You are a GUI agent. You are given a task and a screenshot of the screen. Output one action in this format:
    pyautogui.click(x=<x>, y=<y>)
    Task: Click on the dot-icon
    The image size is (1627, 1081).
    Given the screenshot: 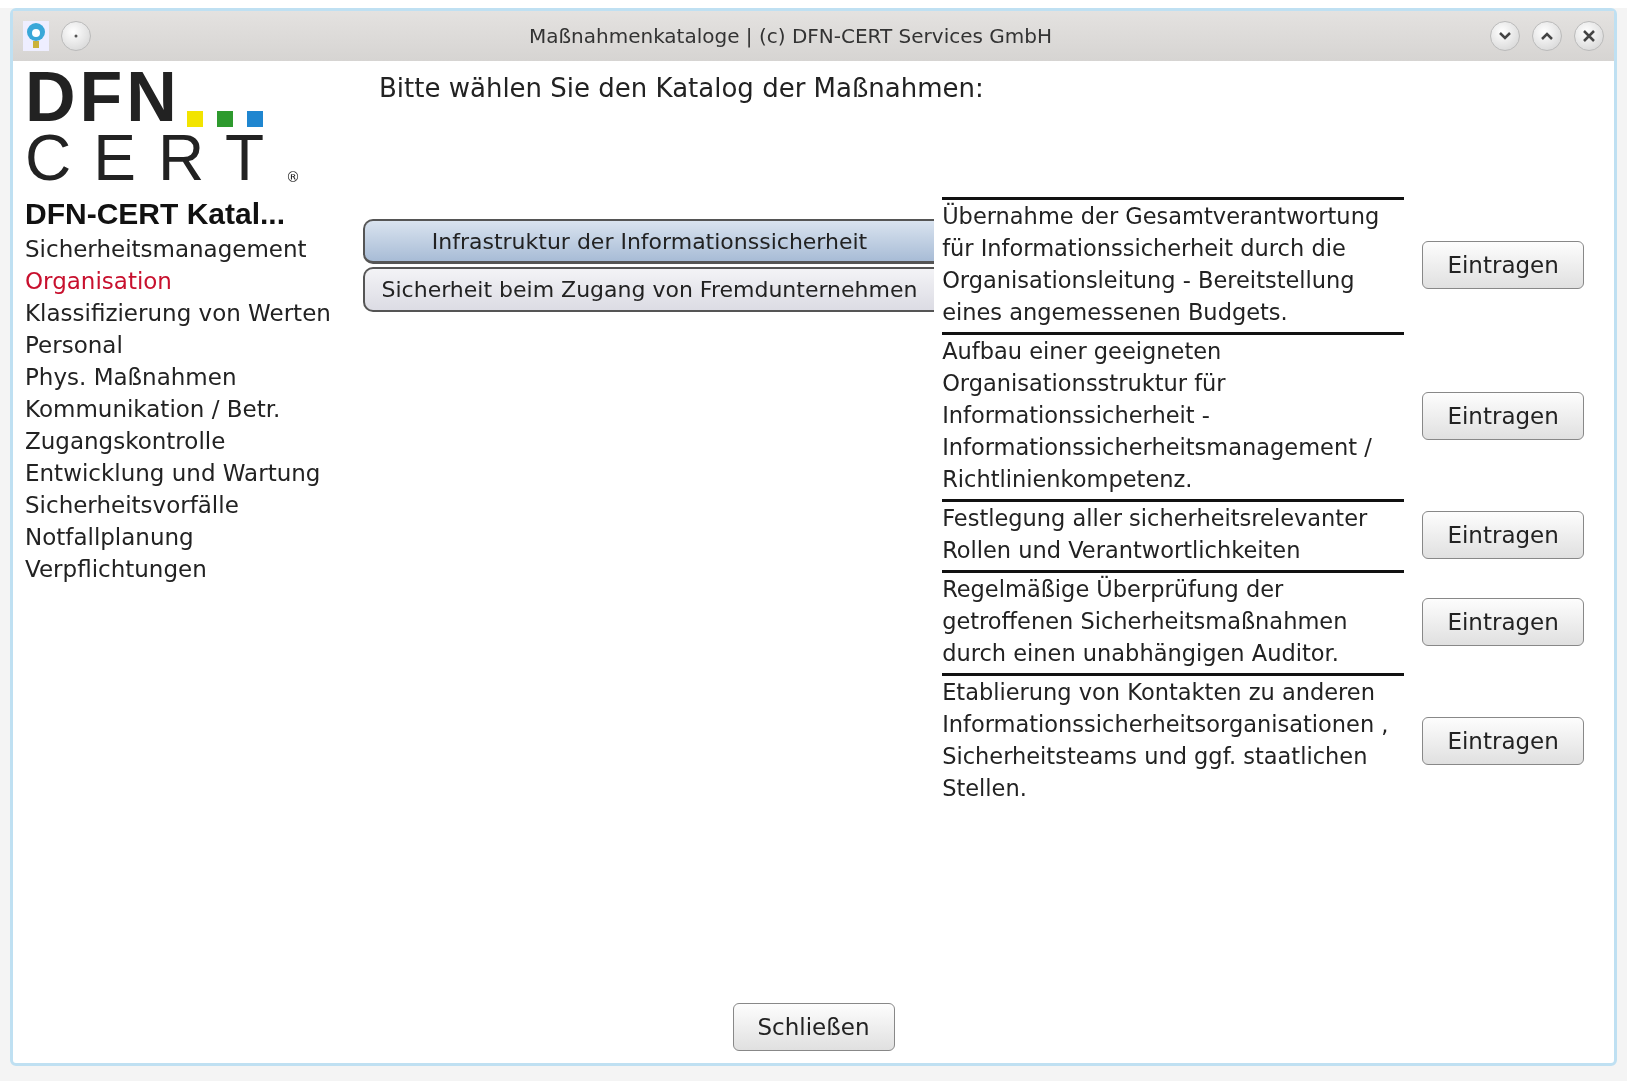 What is the action you would take?
    pyautogui.click(x=76, y=36)
    